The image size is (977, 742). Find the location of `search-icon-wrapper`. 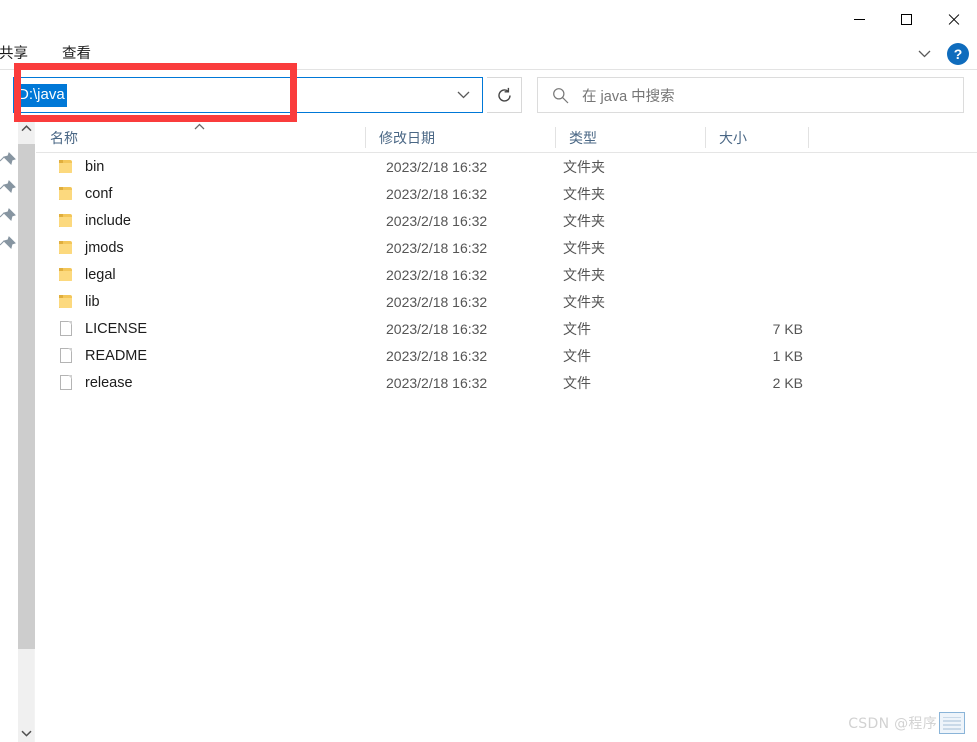

search-icon-wrapper is located at coordinates (560, 95).